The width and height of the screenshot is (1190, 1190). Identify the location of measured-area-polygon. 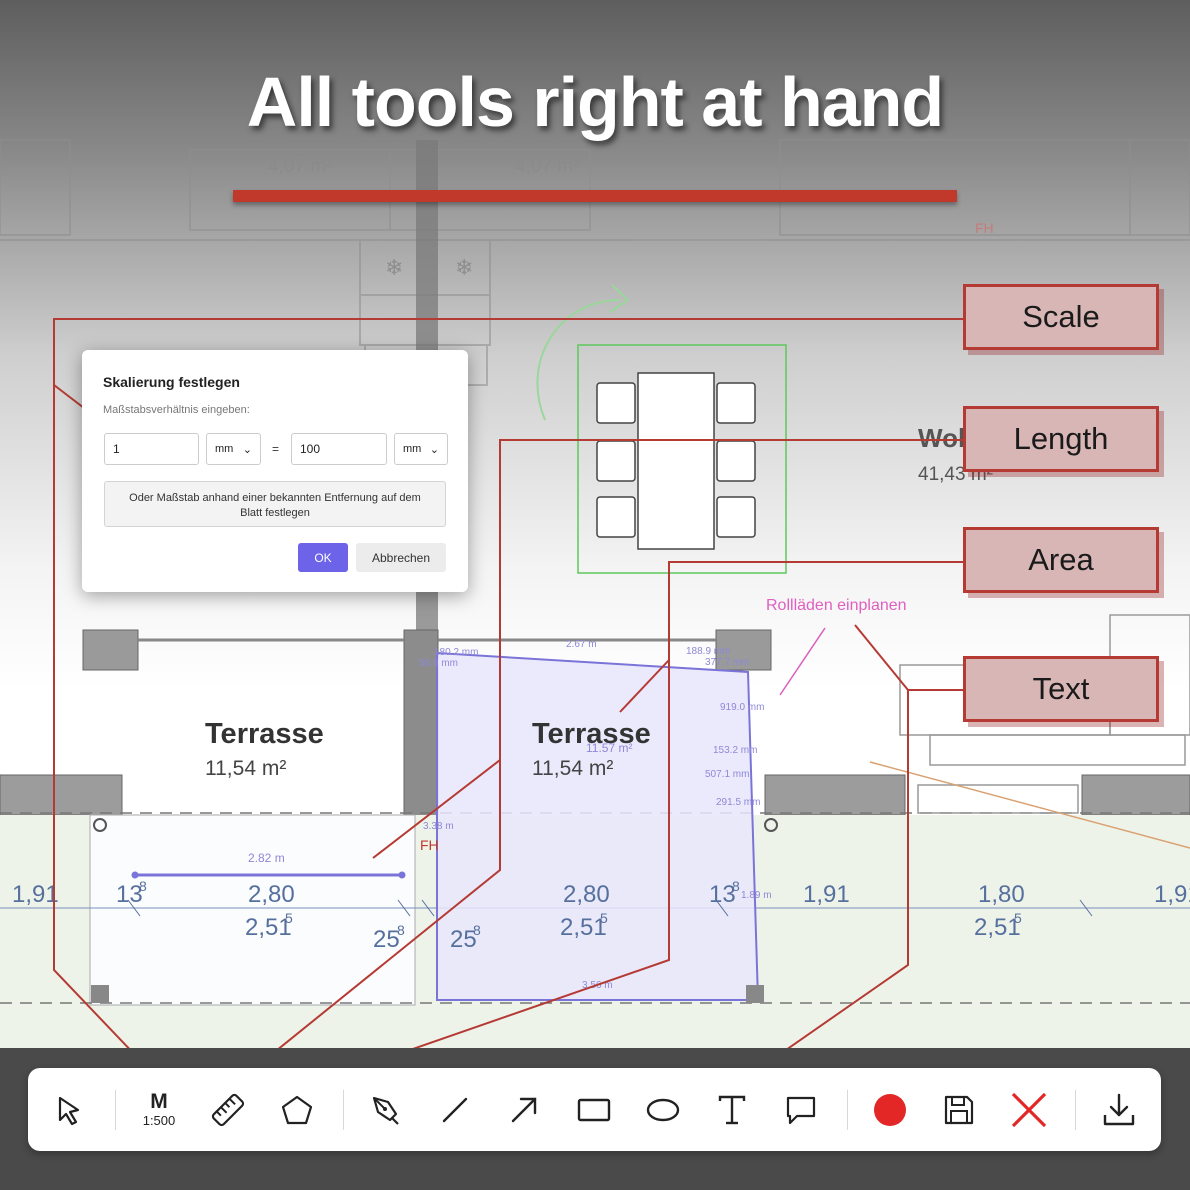
(598, 826).